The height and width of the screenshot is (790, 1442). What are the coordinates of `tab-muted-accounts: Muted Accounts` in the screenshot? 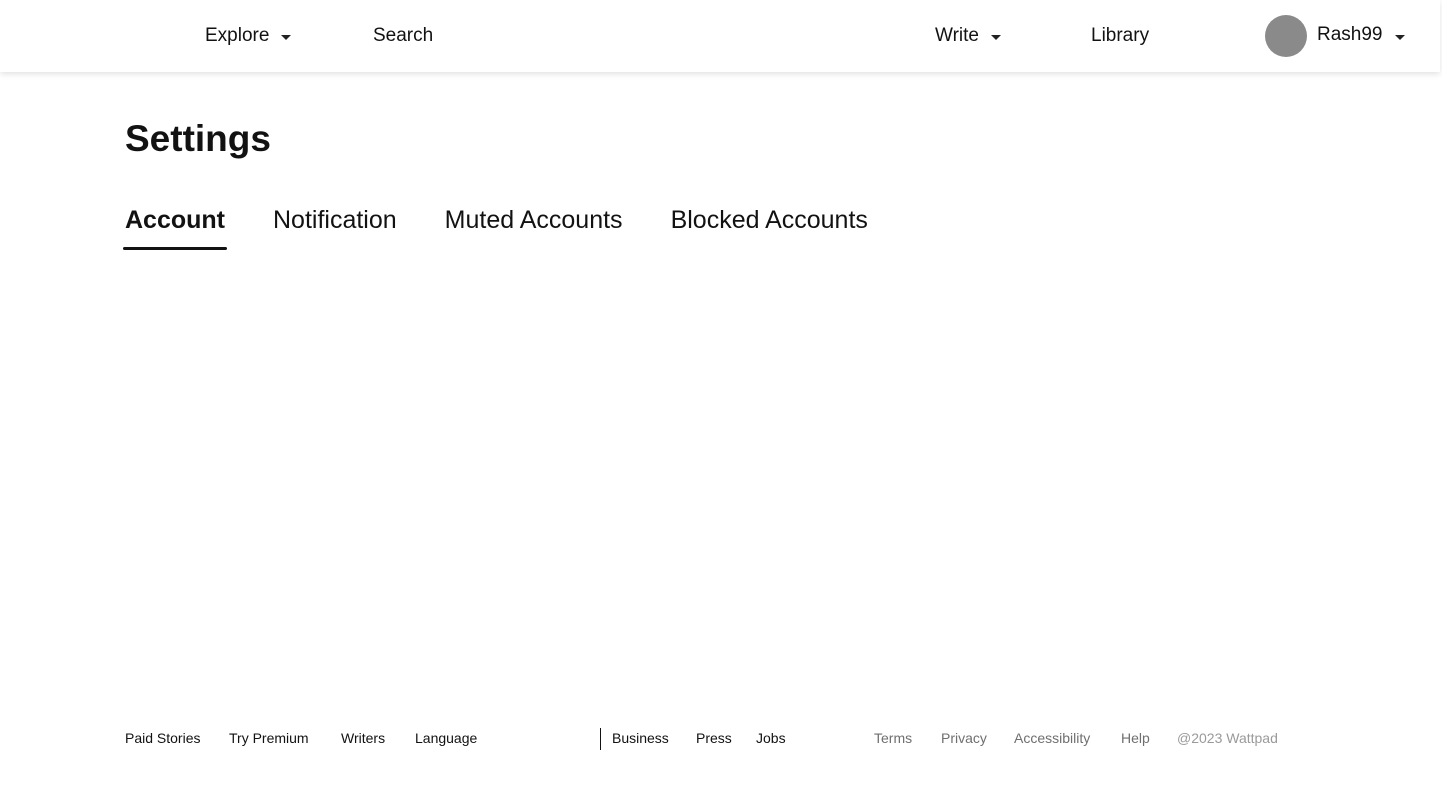 It's located at (534, 223).